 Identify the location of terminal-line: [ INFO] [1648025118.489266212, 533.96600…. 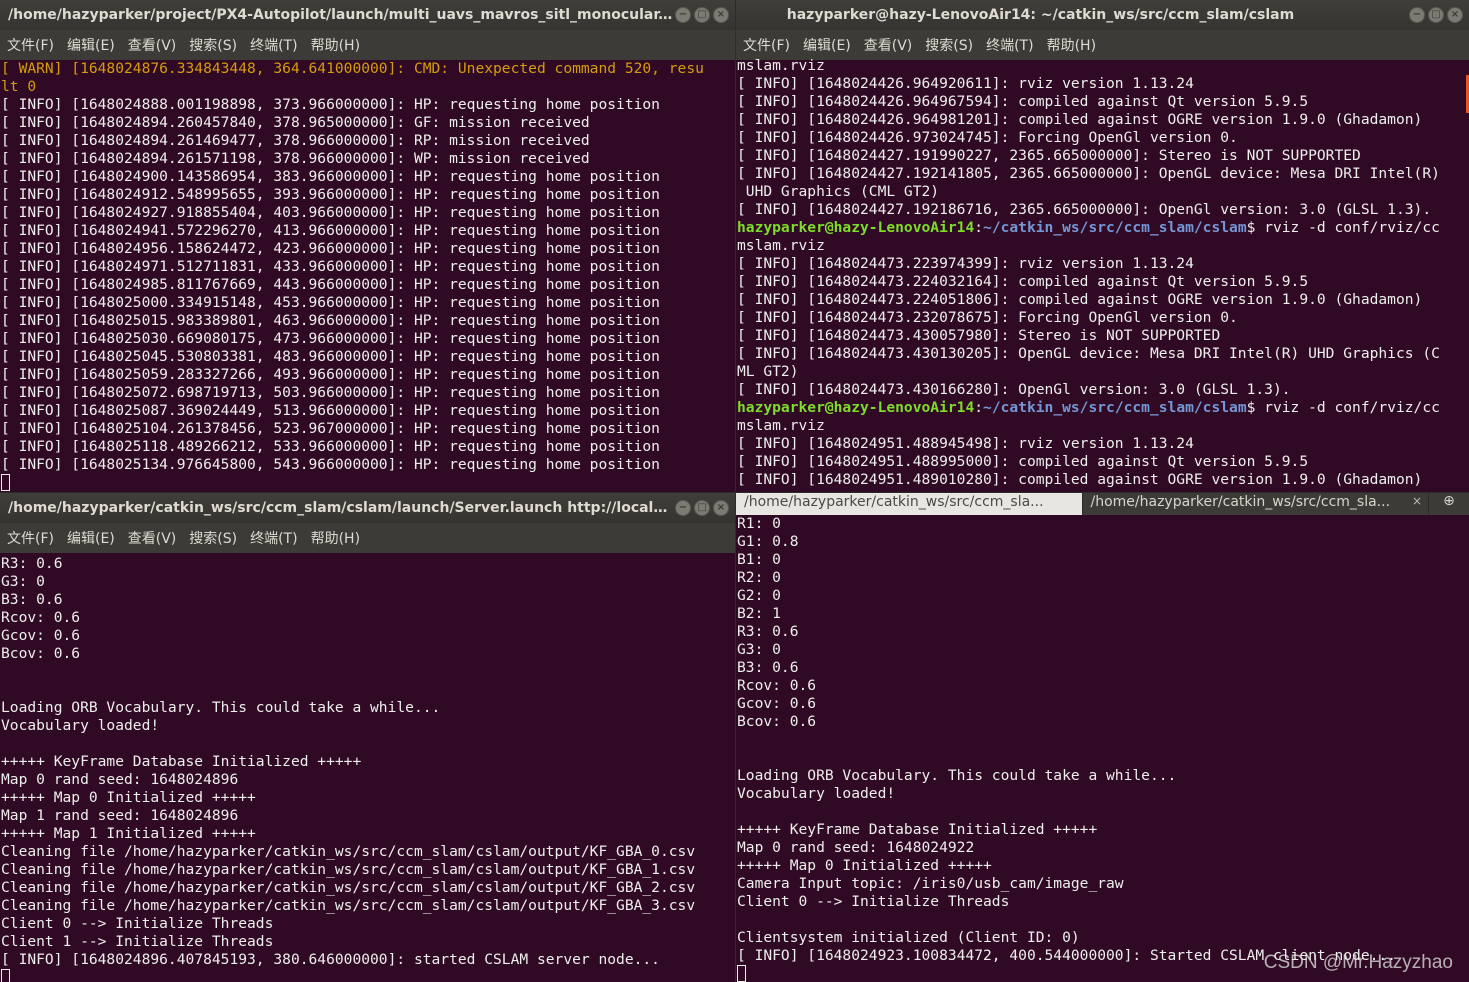
(330, 446).